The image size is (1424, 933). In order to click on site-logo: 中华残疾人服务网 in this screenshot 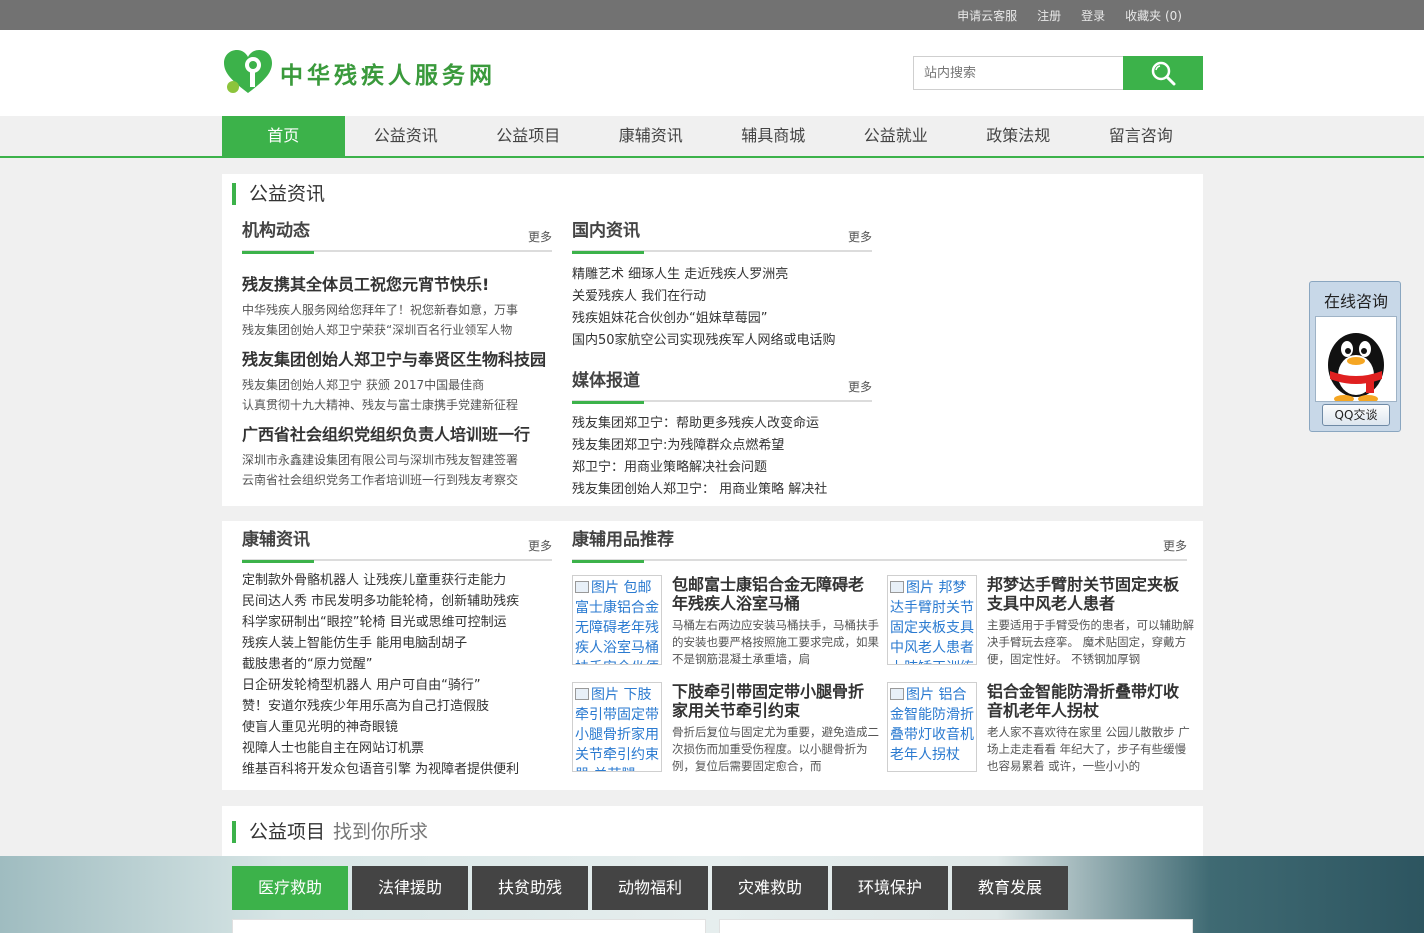, I will do `click(359, 73)`.